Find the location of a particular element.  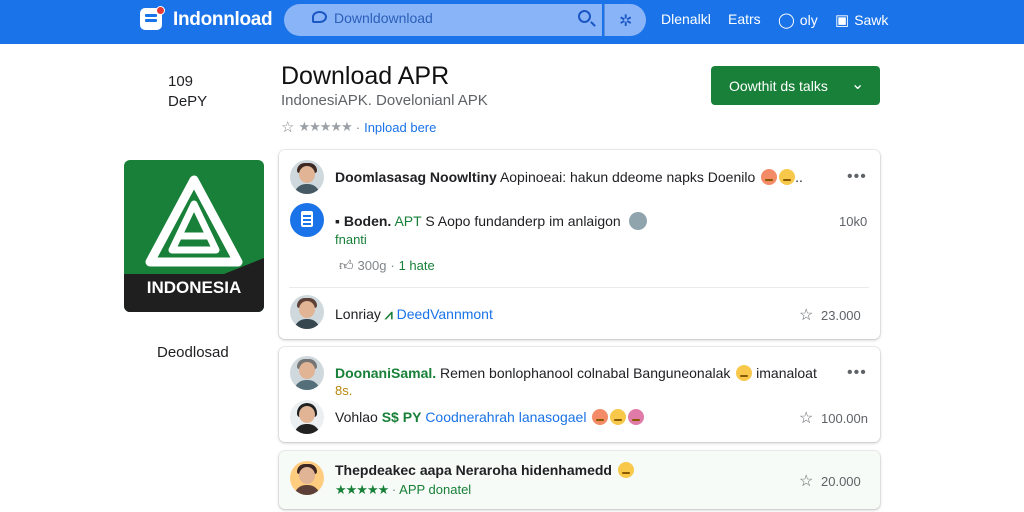

comment-meta: ★★★★★ · APP donatel is located at coordinates (403, 490).